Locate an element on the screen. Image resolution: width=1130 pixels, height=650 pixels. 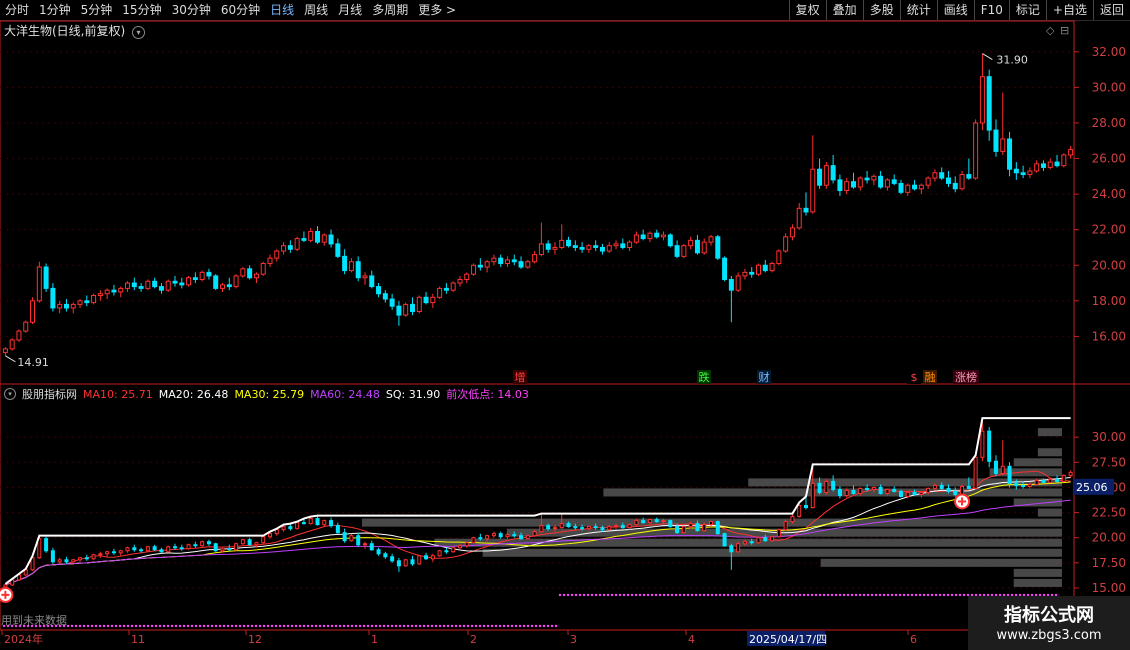
ind-price-label: 30.00 is located at coordinates (1109, 437).